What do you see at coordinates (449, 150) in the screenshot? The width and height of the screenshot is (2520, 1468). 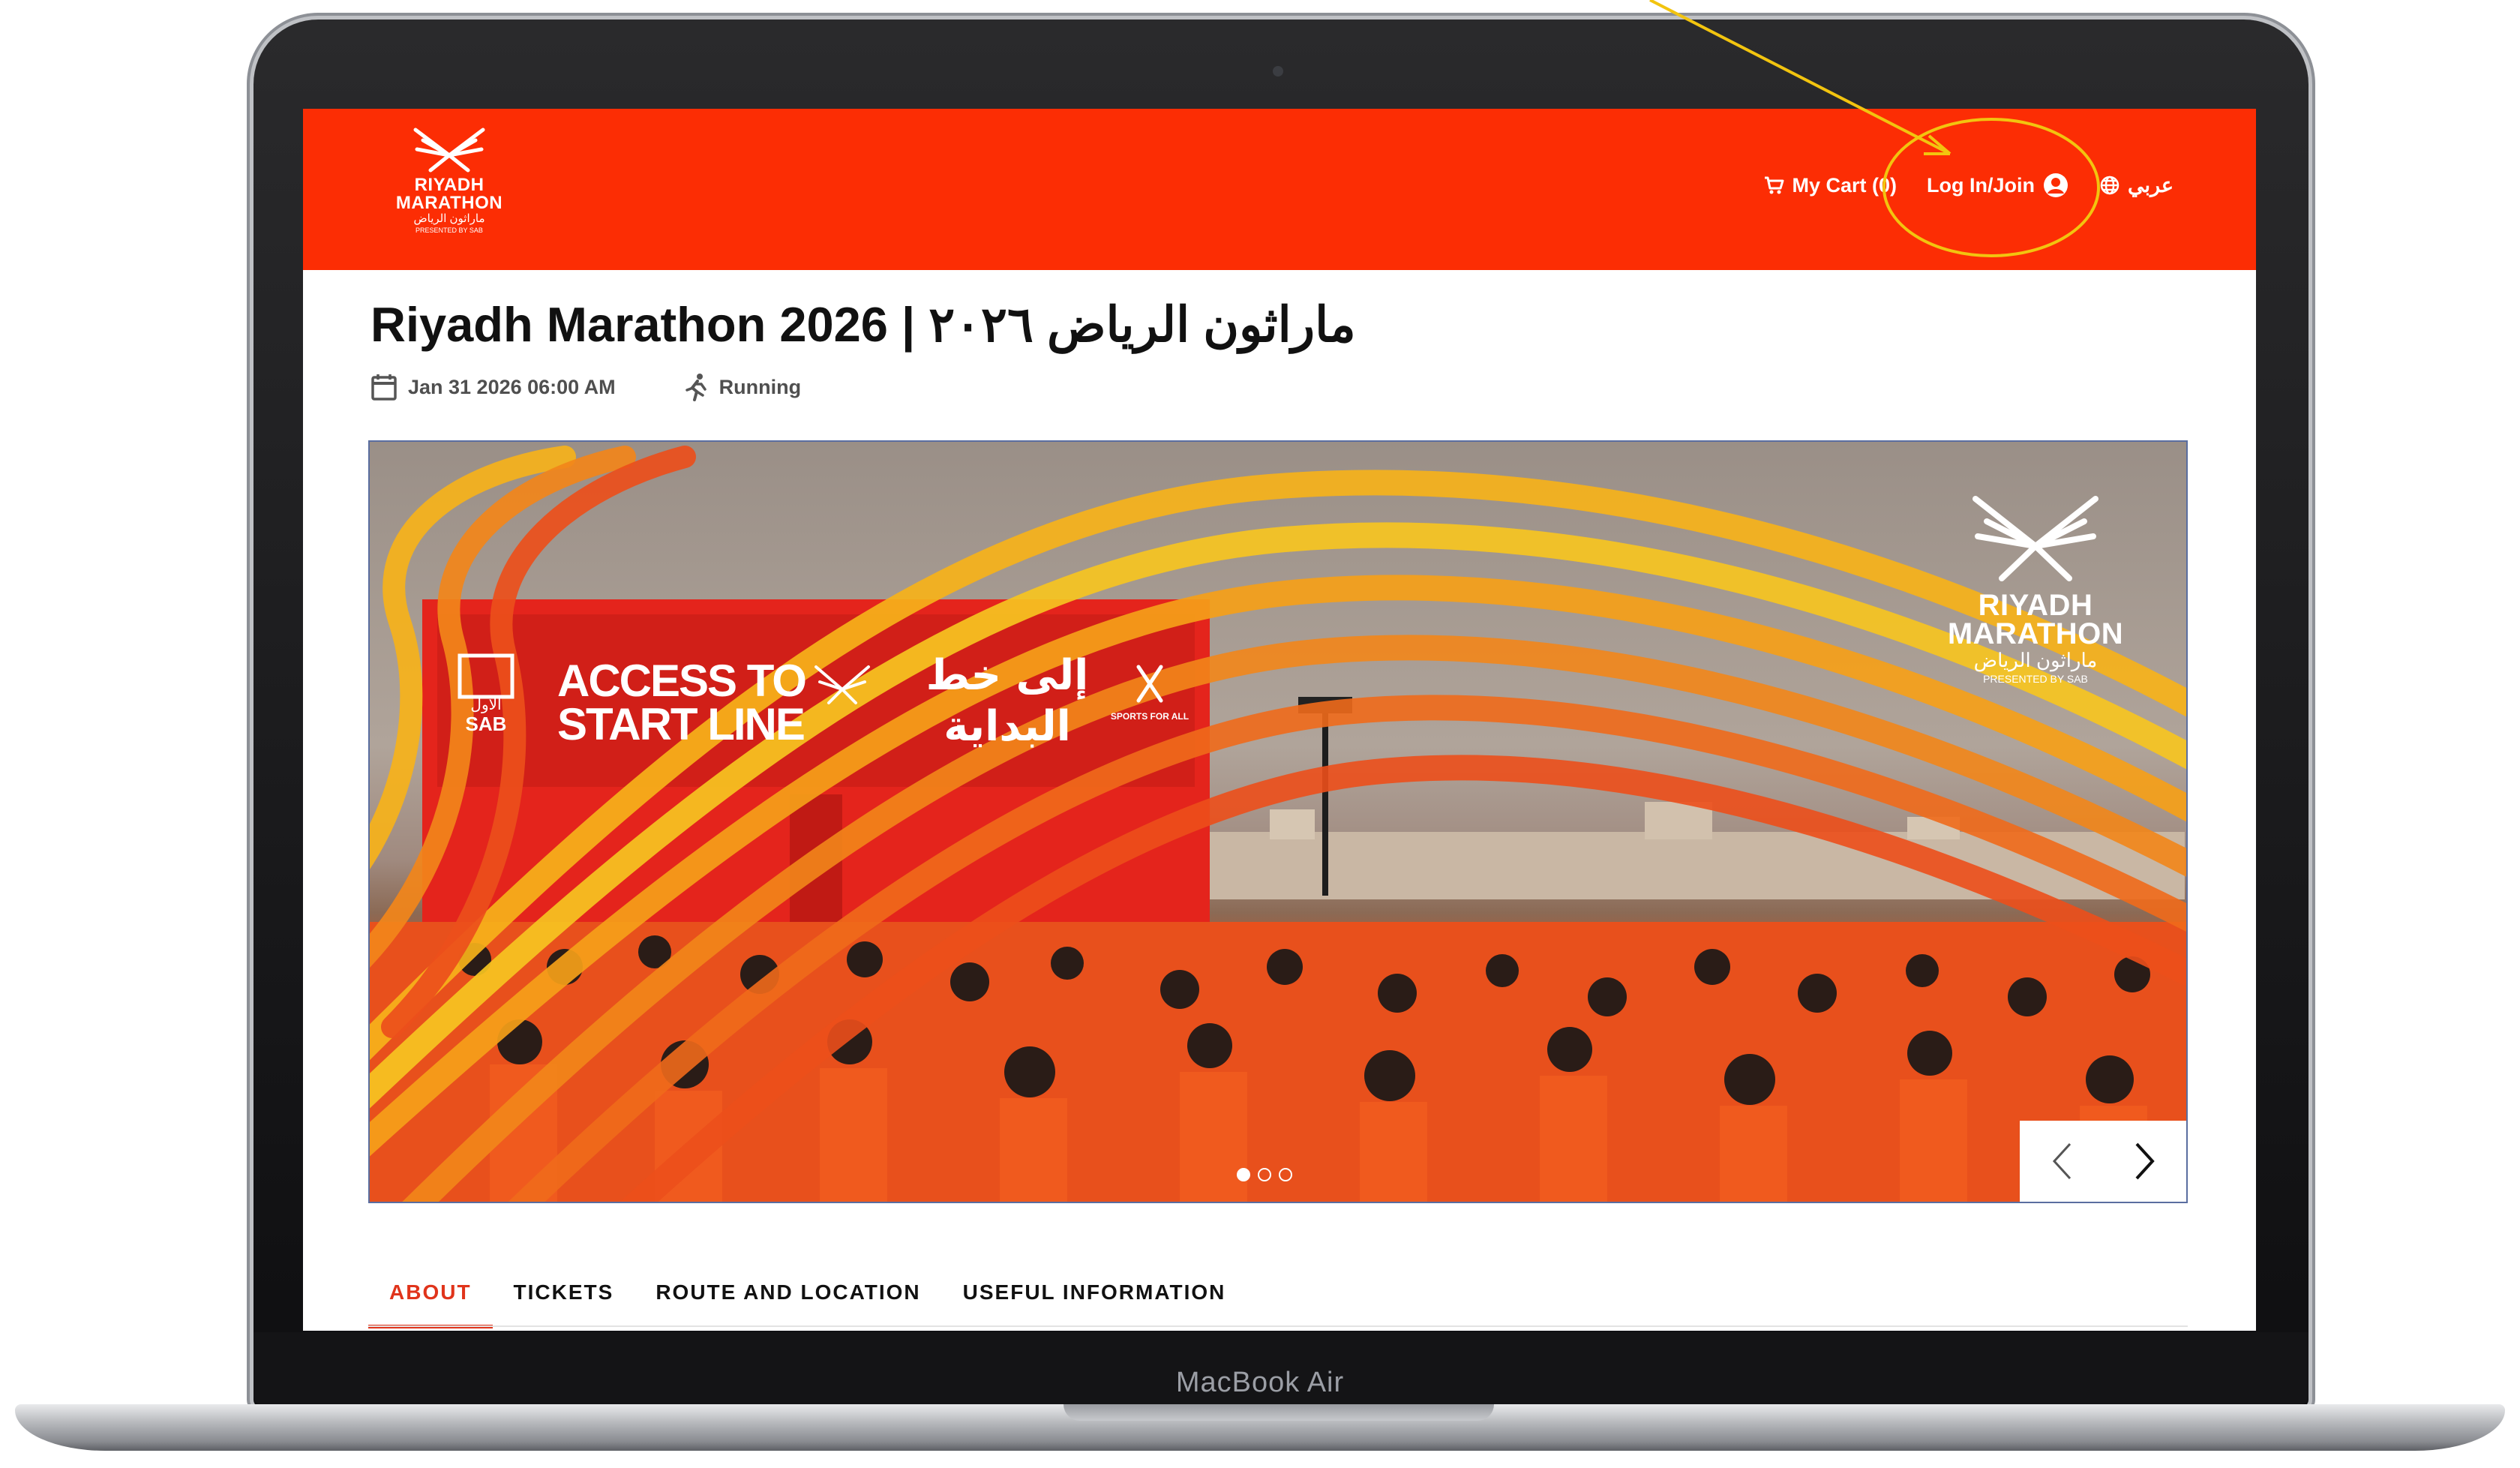 I see `logo-burst-icon` at bounding box center [449, 150].